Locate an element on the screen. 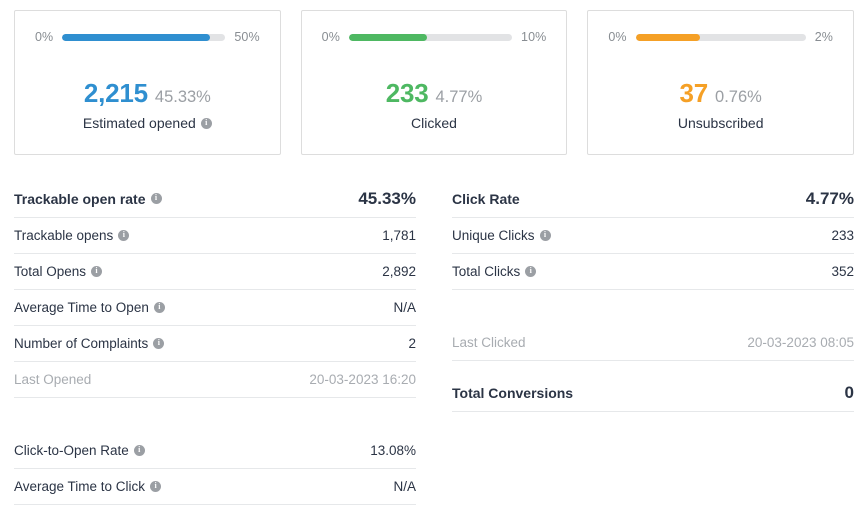  row-label-text: Click Rate is located at coordinates (486, 198).